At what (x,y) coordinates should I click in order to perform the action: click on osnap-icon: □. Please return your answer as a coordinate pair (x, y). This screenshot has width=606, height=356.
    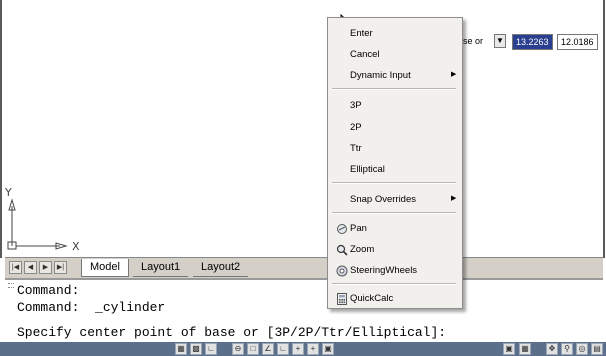
    Looking at the image, I should click on (253, 349).